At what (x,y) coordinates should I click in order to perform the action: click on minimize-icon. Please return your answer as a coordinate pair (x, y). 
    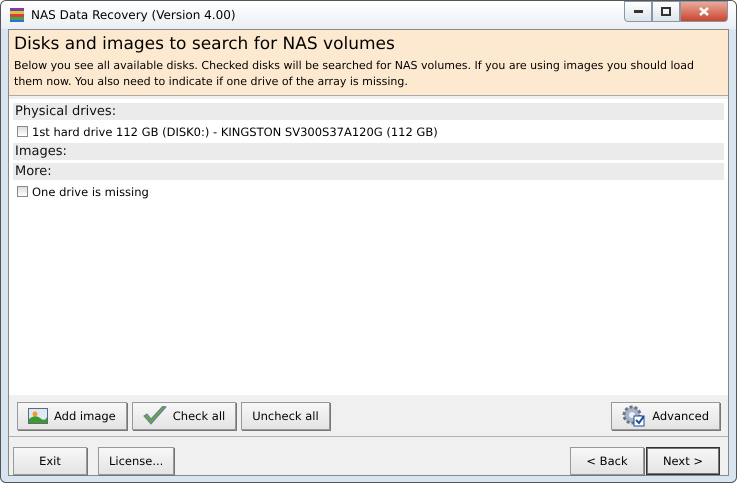
    Looking at the image, I should click on (638, 11).